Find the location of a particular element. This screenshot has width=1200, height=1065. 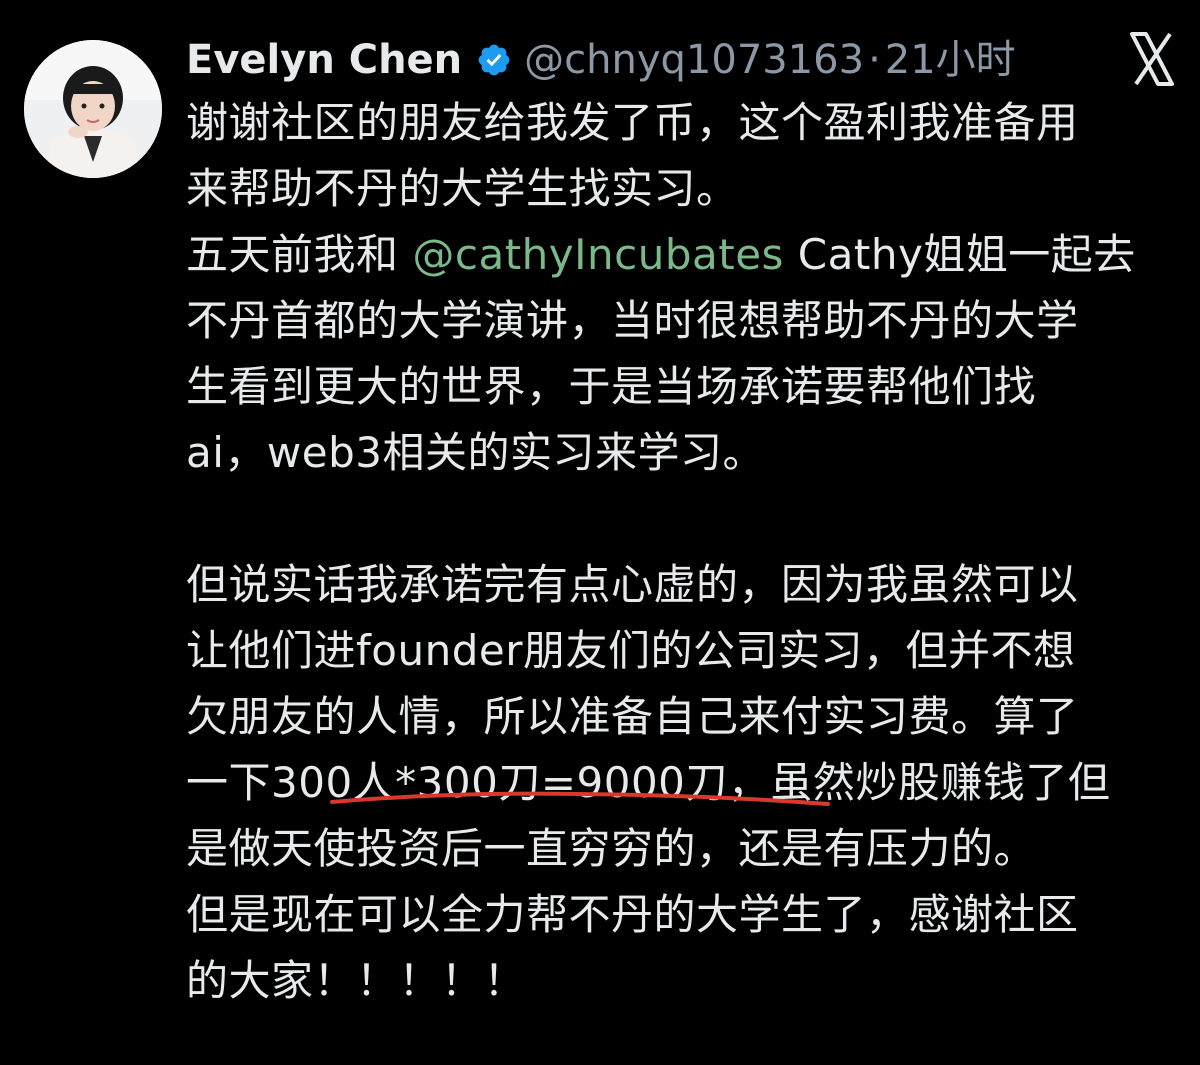

verified-badge-icon is located at coordinates (494, 60).